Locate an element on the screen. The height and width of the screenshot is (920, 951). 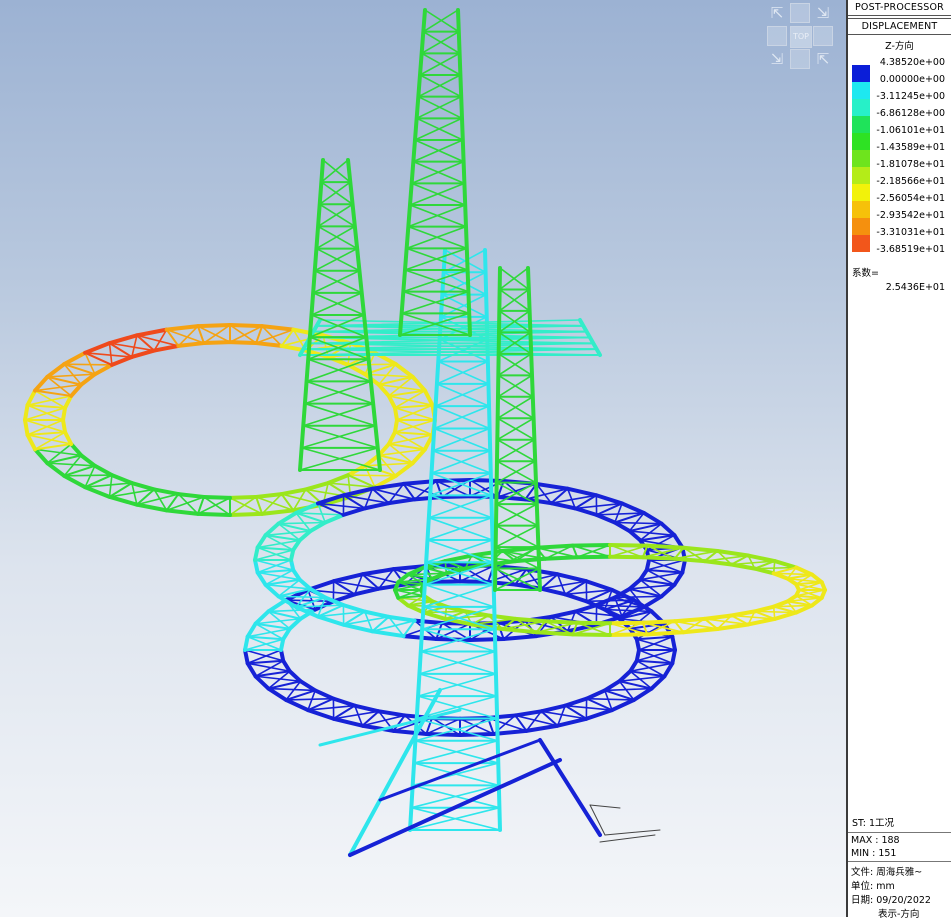
date-label: 日期: 09/20/2022 is located at coordinates (891, 899).